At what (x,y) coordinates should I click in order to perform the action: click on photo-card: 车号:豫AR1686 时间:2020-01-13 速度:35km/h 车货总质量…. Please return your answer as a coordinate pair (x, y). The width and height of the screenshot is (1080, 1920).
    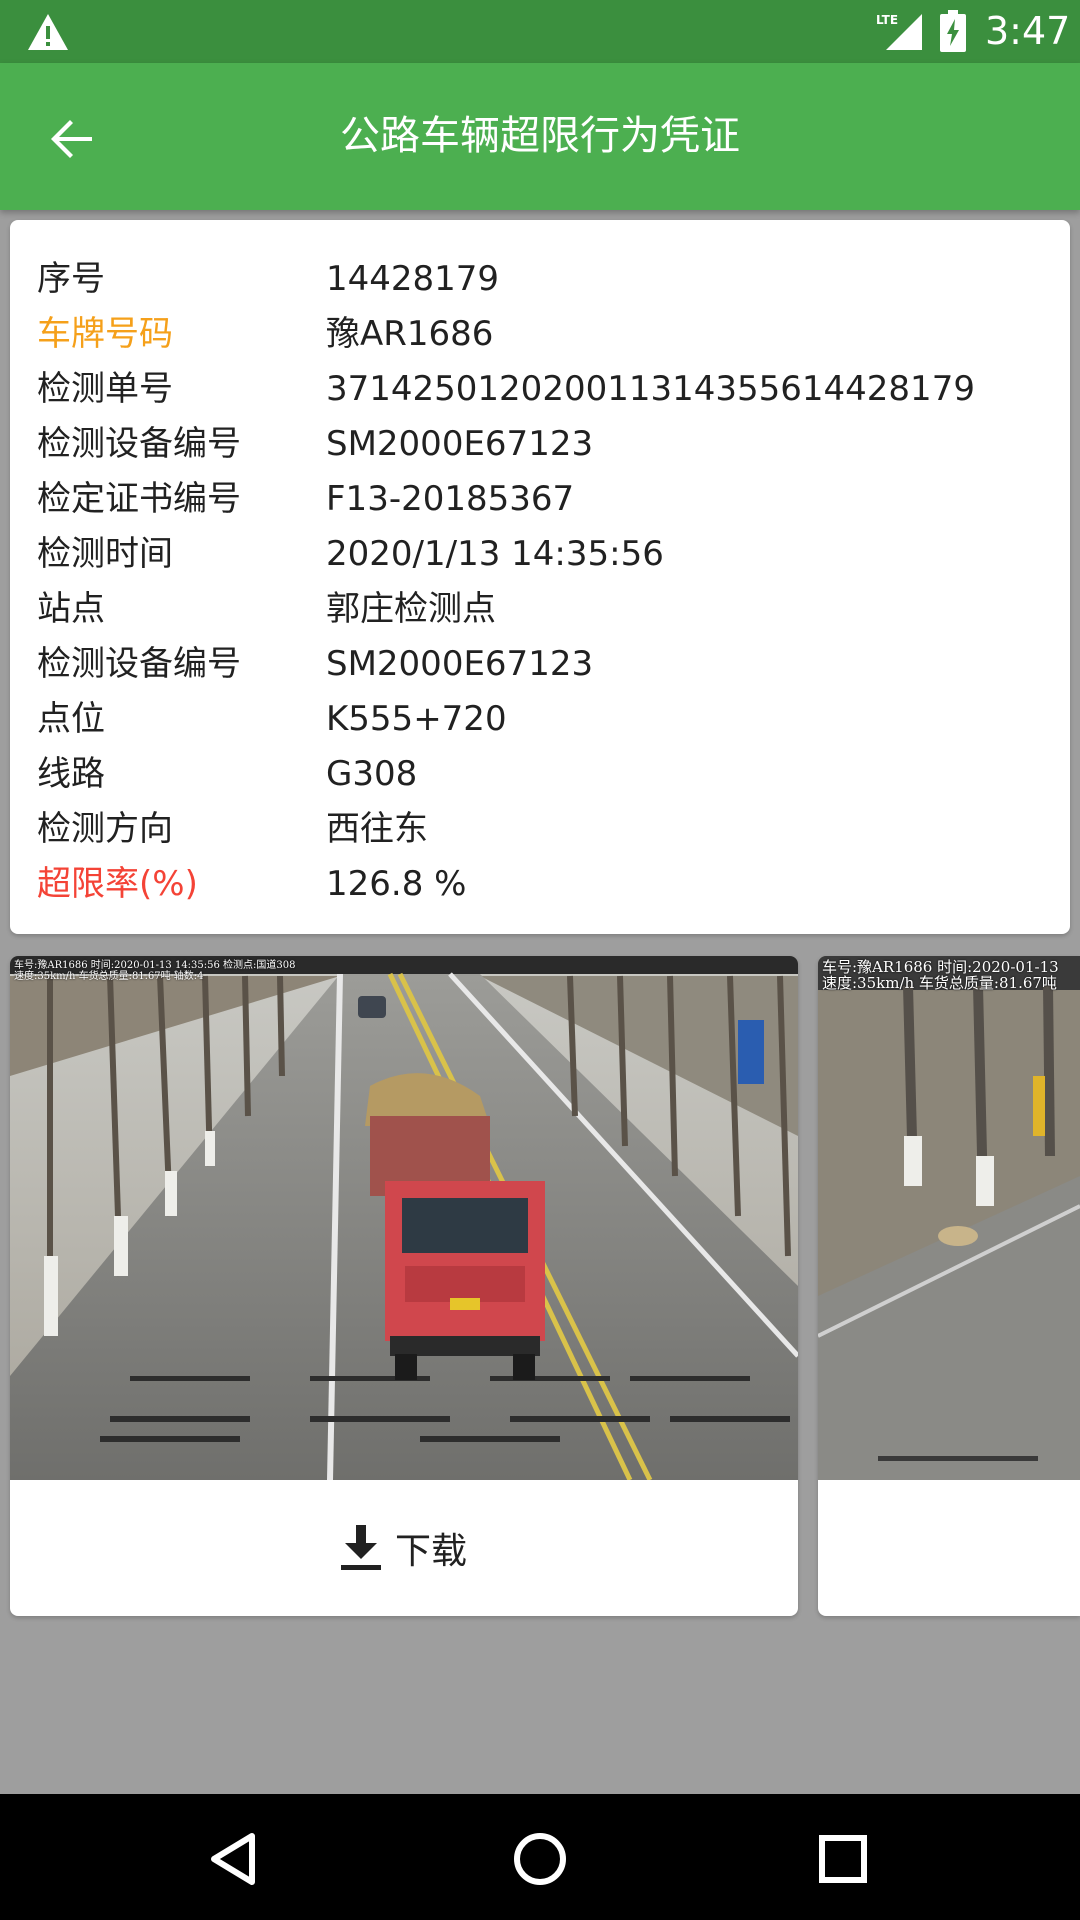
    Looking at the image, I should click on (949, 1286).